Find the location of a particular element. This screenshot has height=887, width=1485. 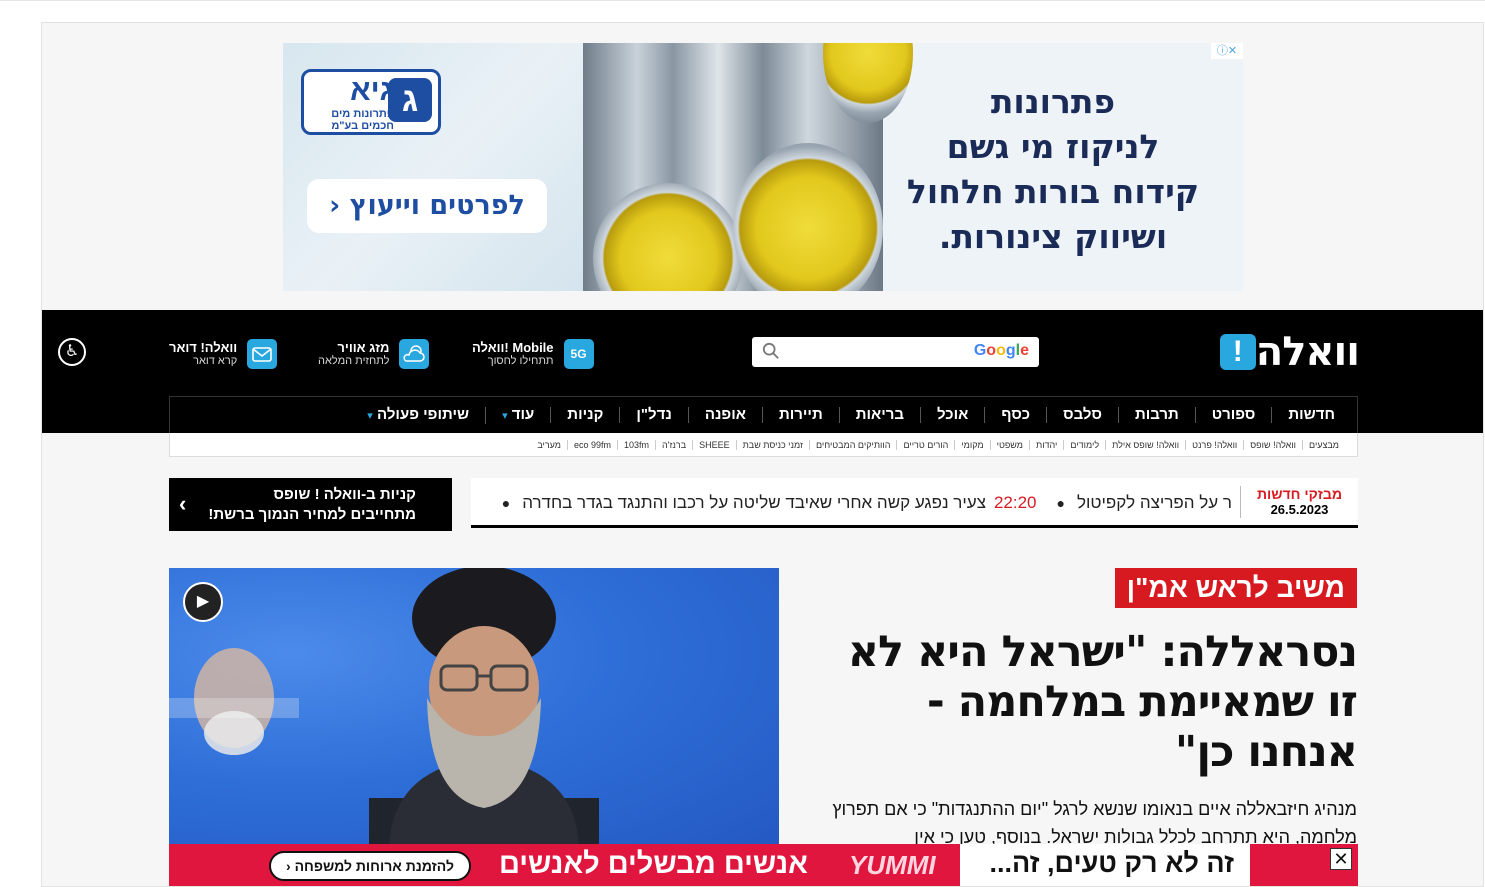

ticker-date: 26.5.2023 is located at coordinates (1299, 509).